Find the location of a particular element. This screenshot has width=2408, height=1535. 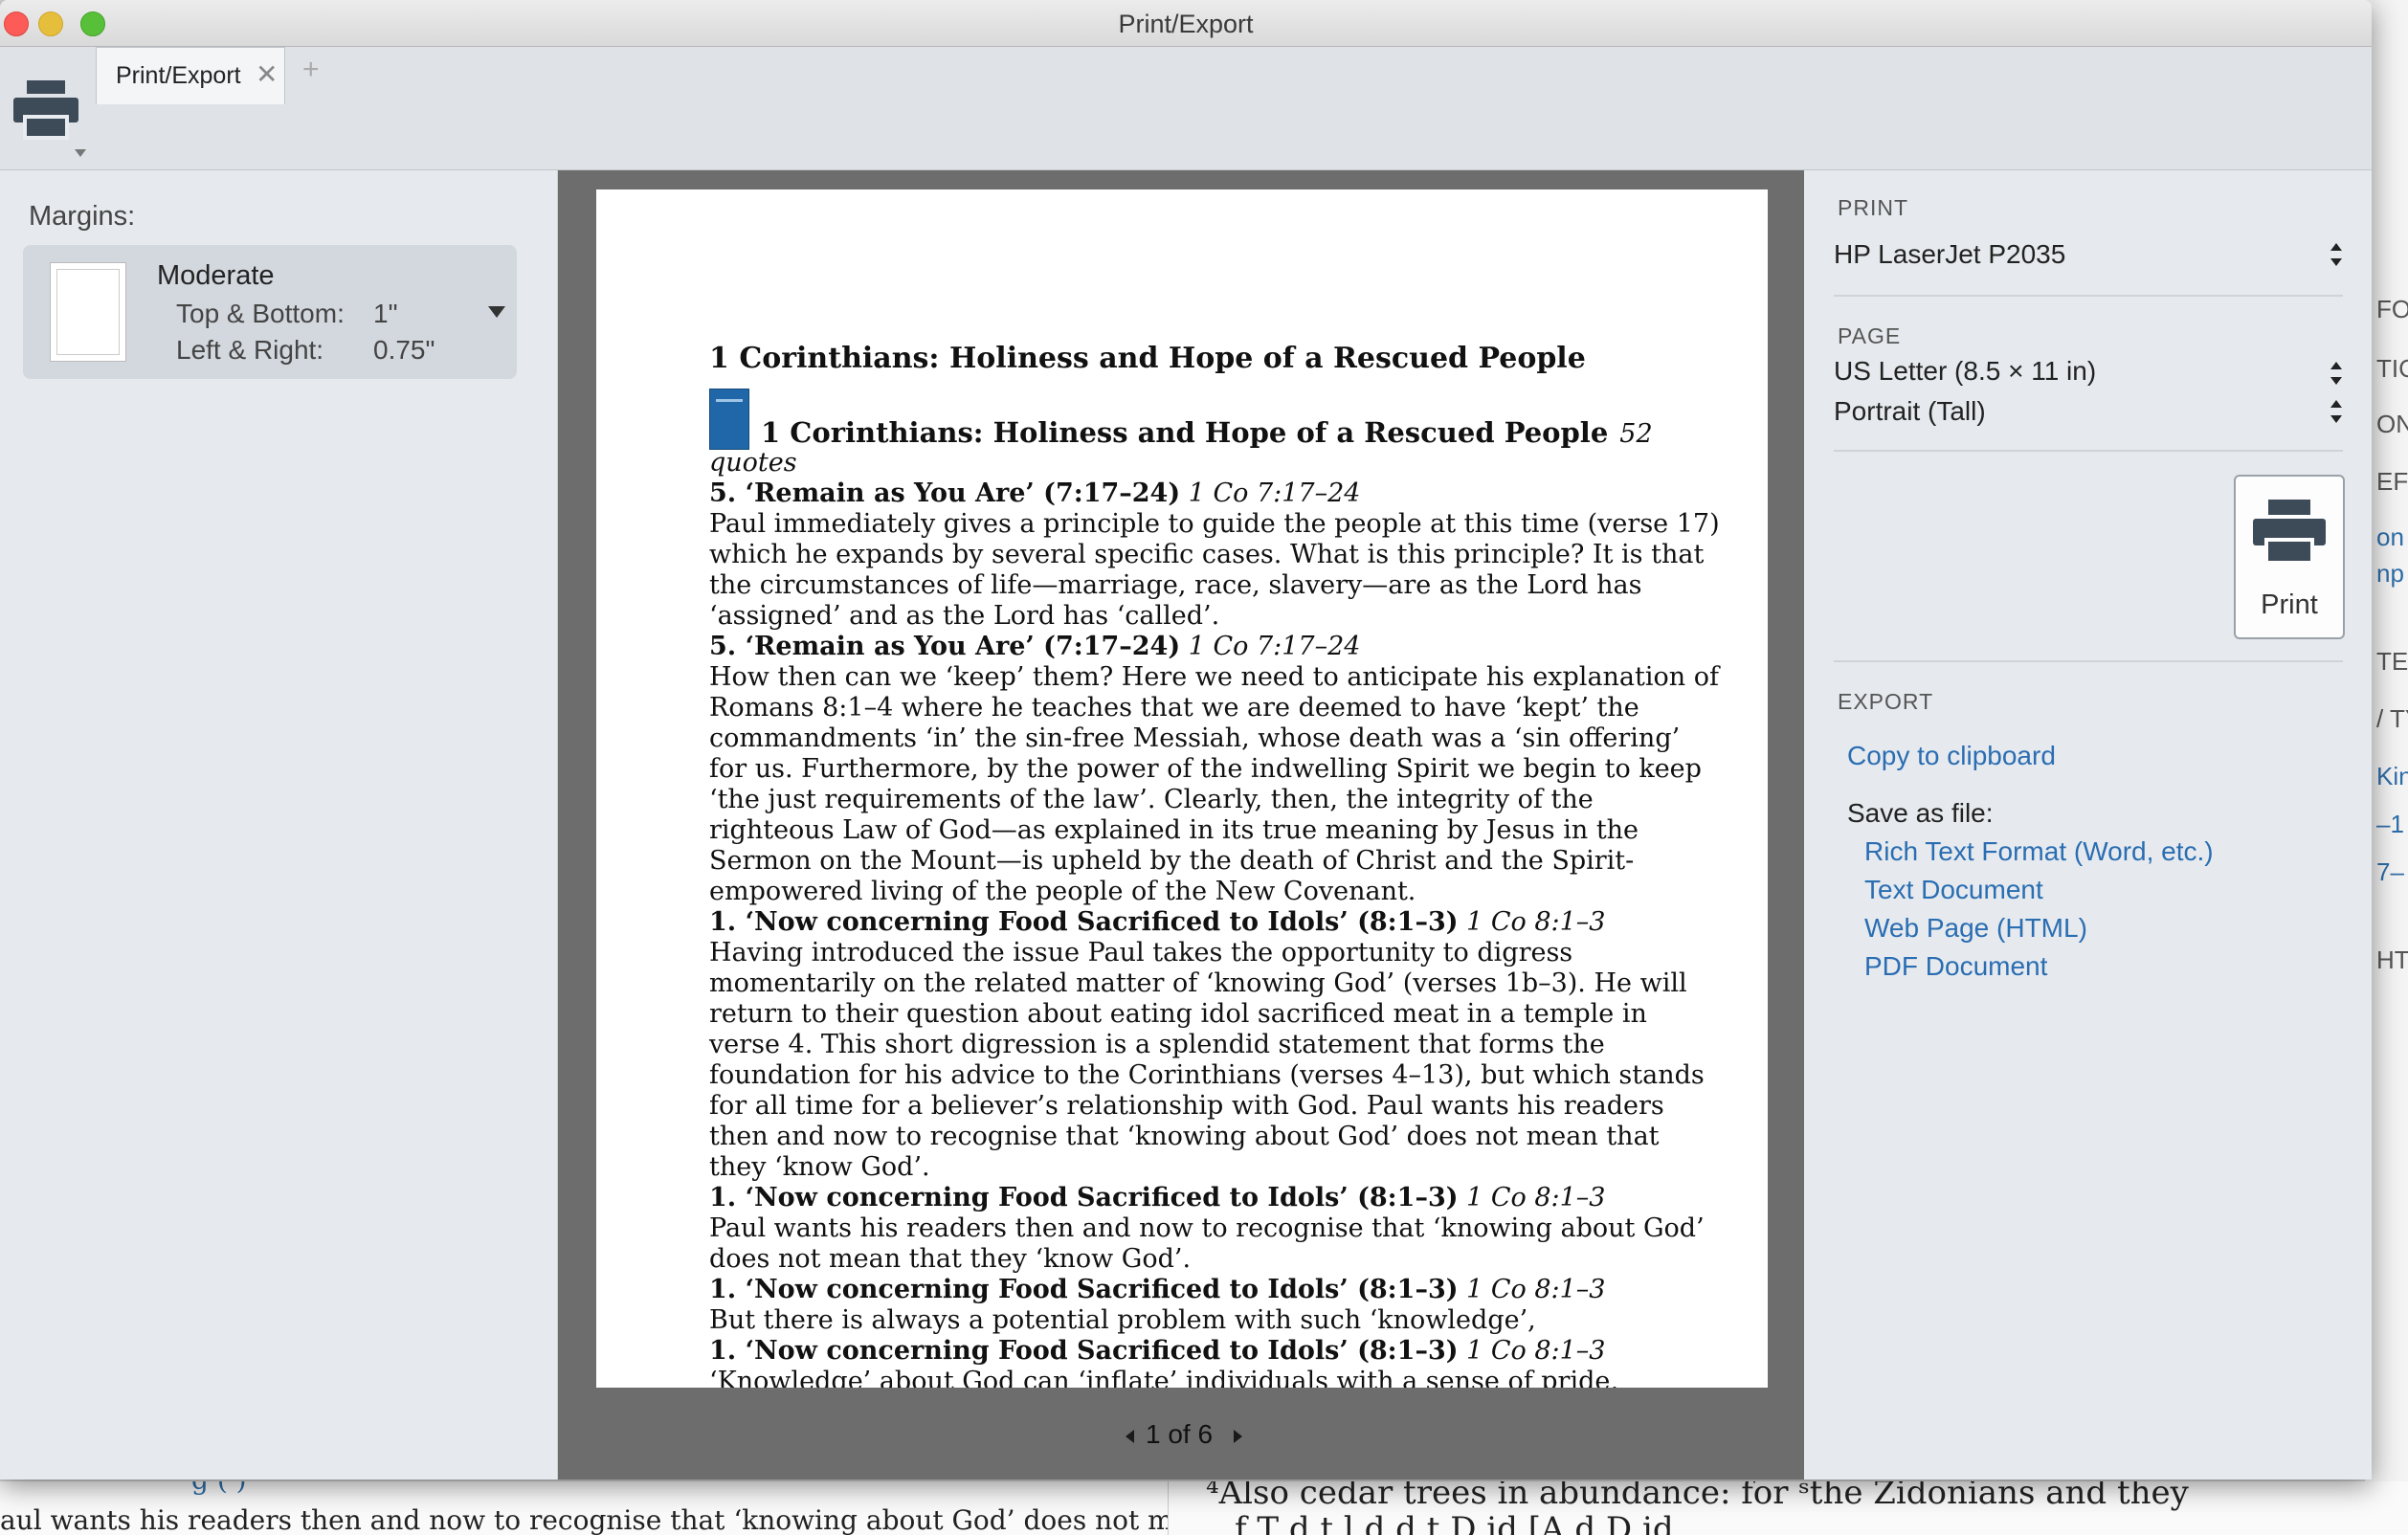

page-navigator: 1 of 6 is located at coordinates (1181, 1433).